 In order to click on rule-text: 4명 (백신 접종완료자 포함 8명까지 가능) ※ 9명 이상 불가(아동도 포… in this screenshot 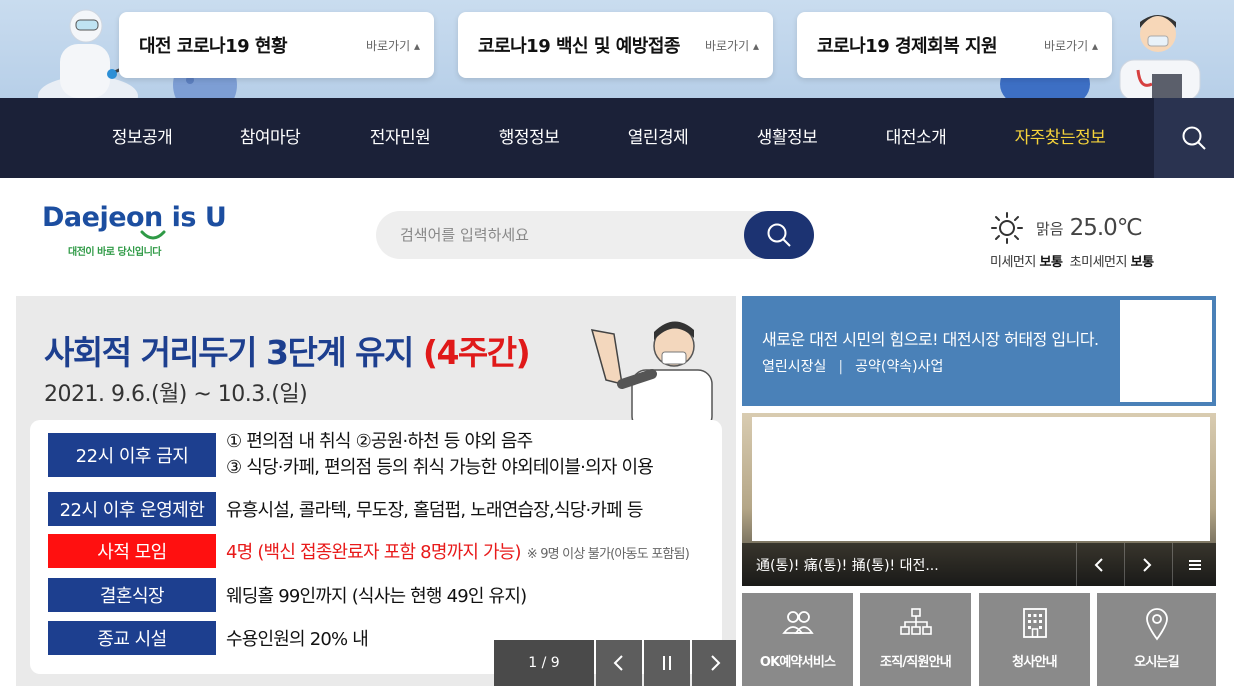, I will do `click(458, 552)`.